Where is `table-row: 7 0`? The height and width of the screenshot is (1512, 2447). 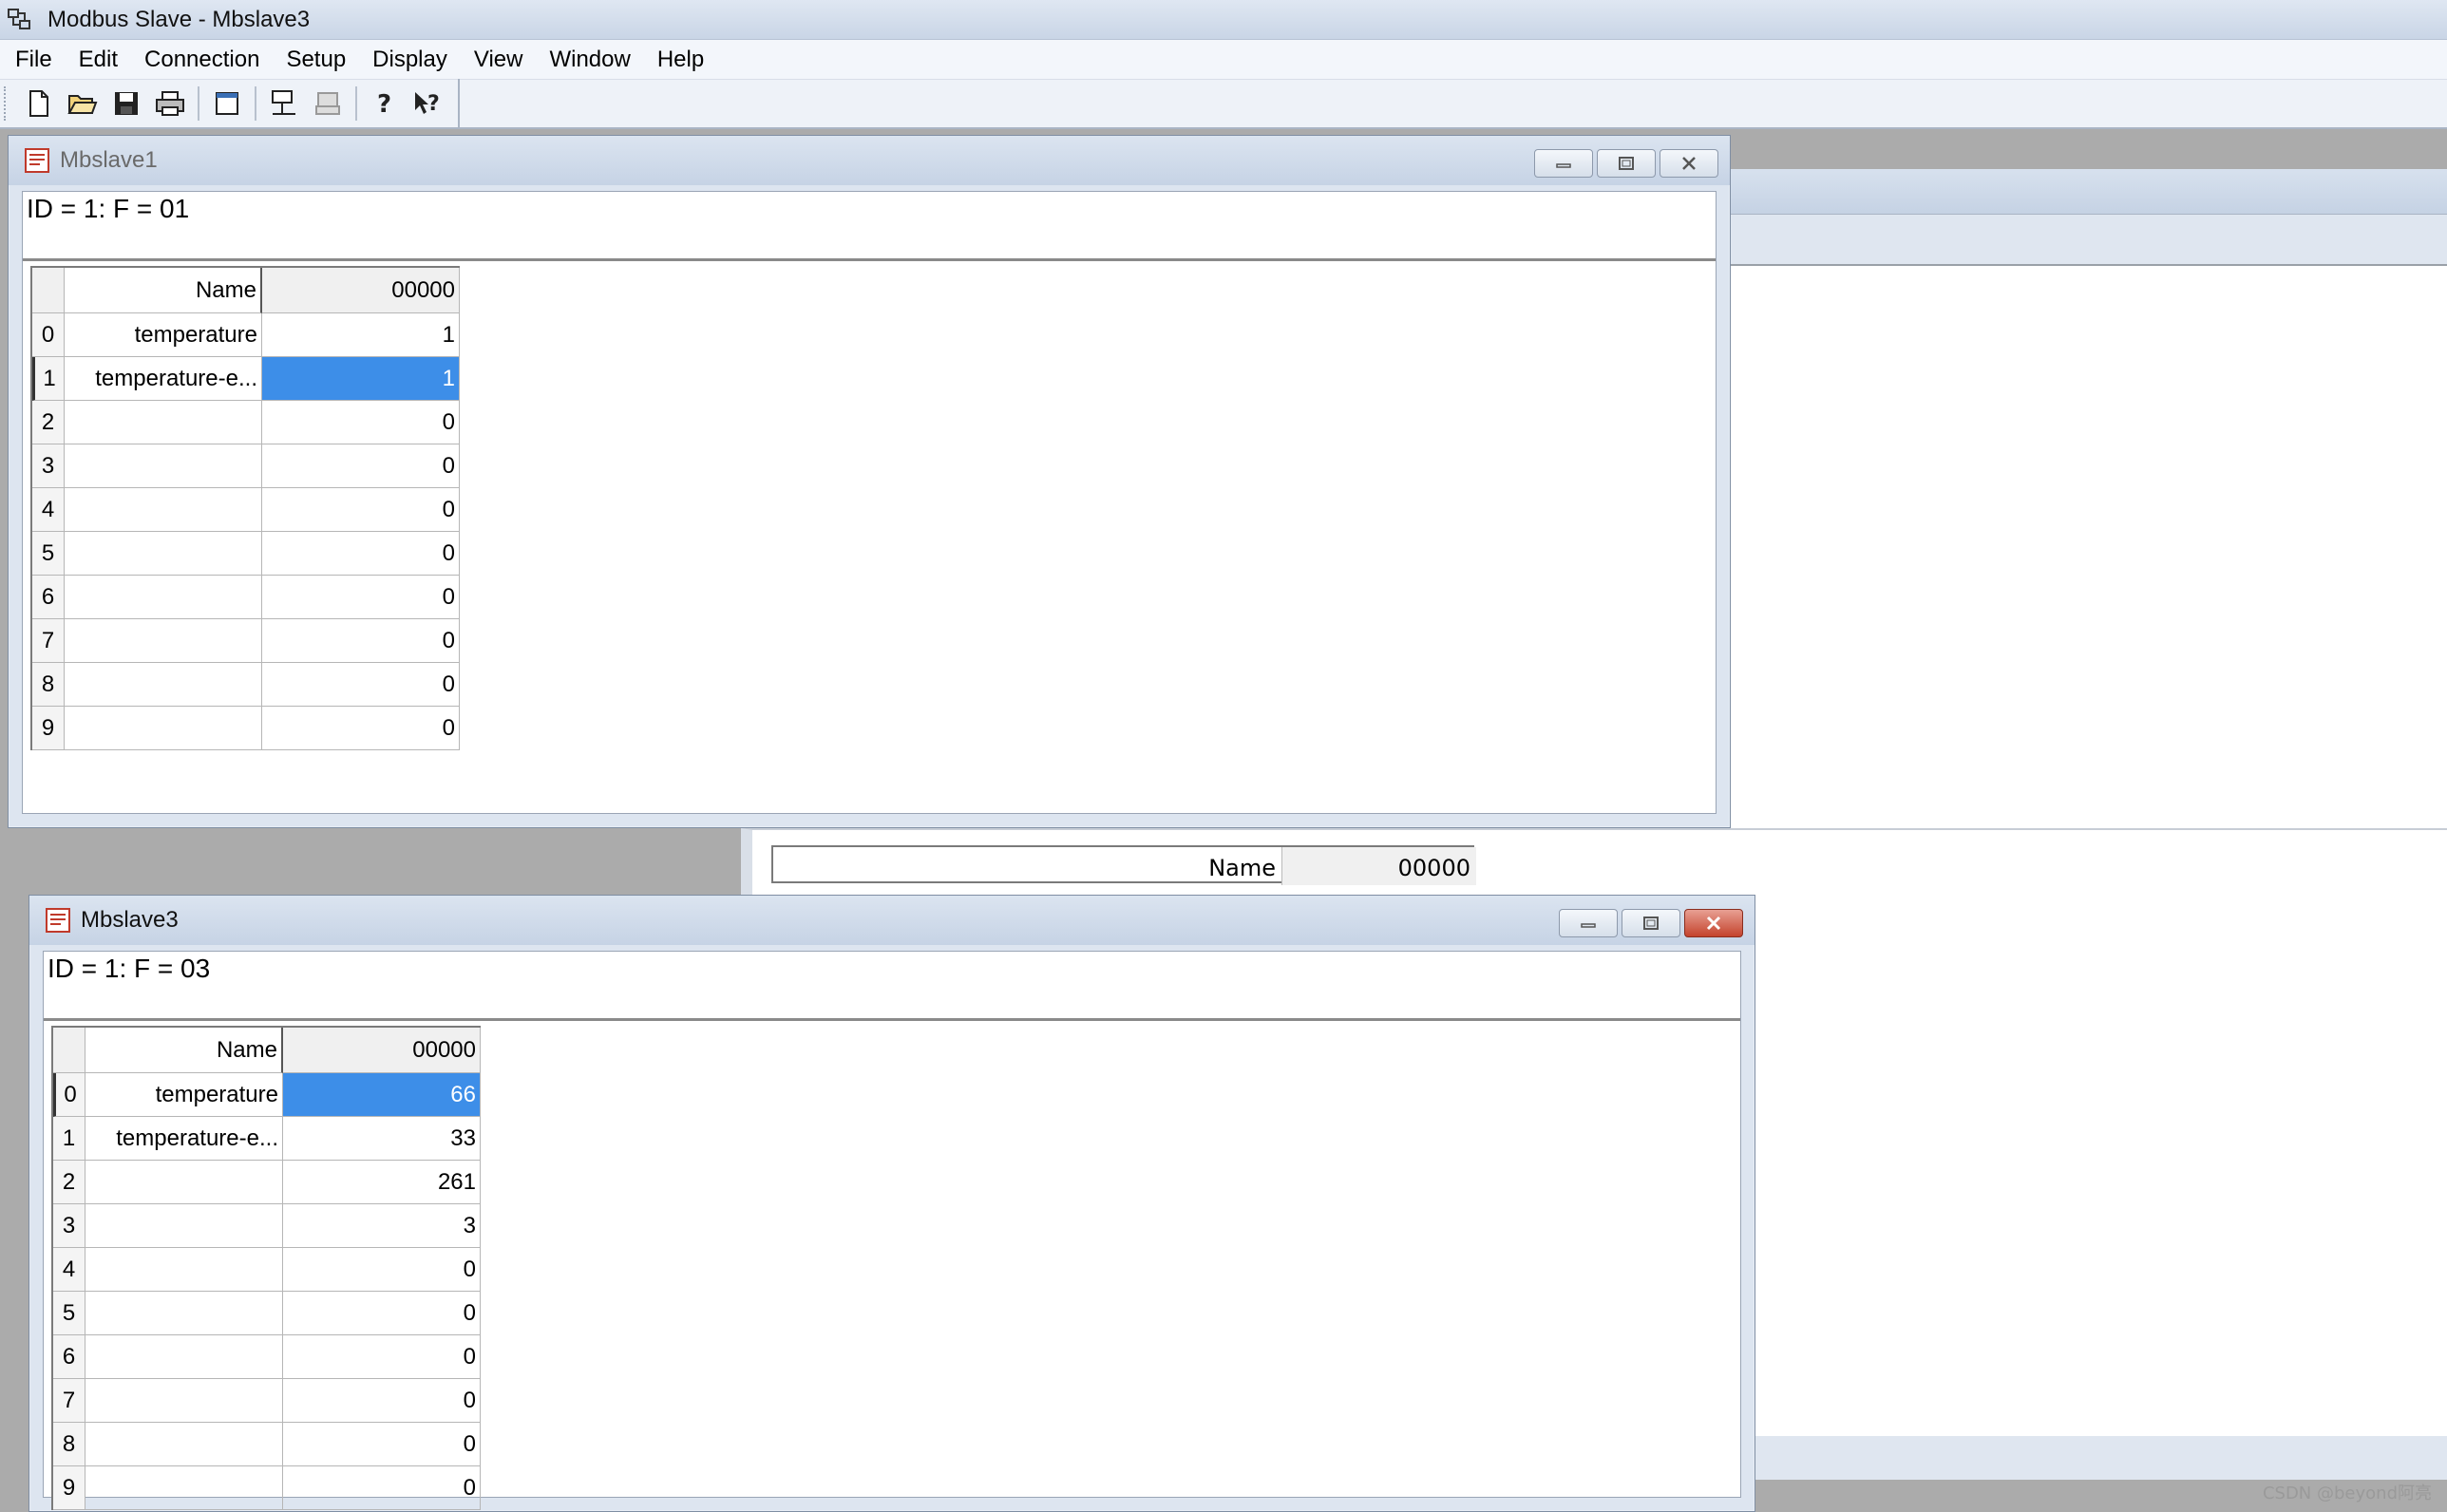 table-row: 7 0 is located at coordinates (246, 641).